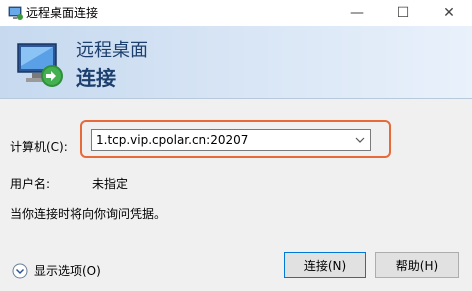  I want to click on title-bar: 远程桌面连接 — ☐ ✕, so click(236, 13).